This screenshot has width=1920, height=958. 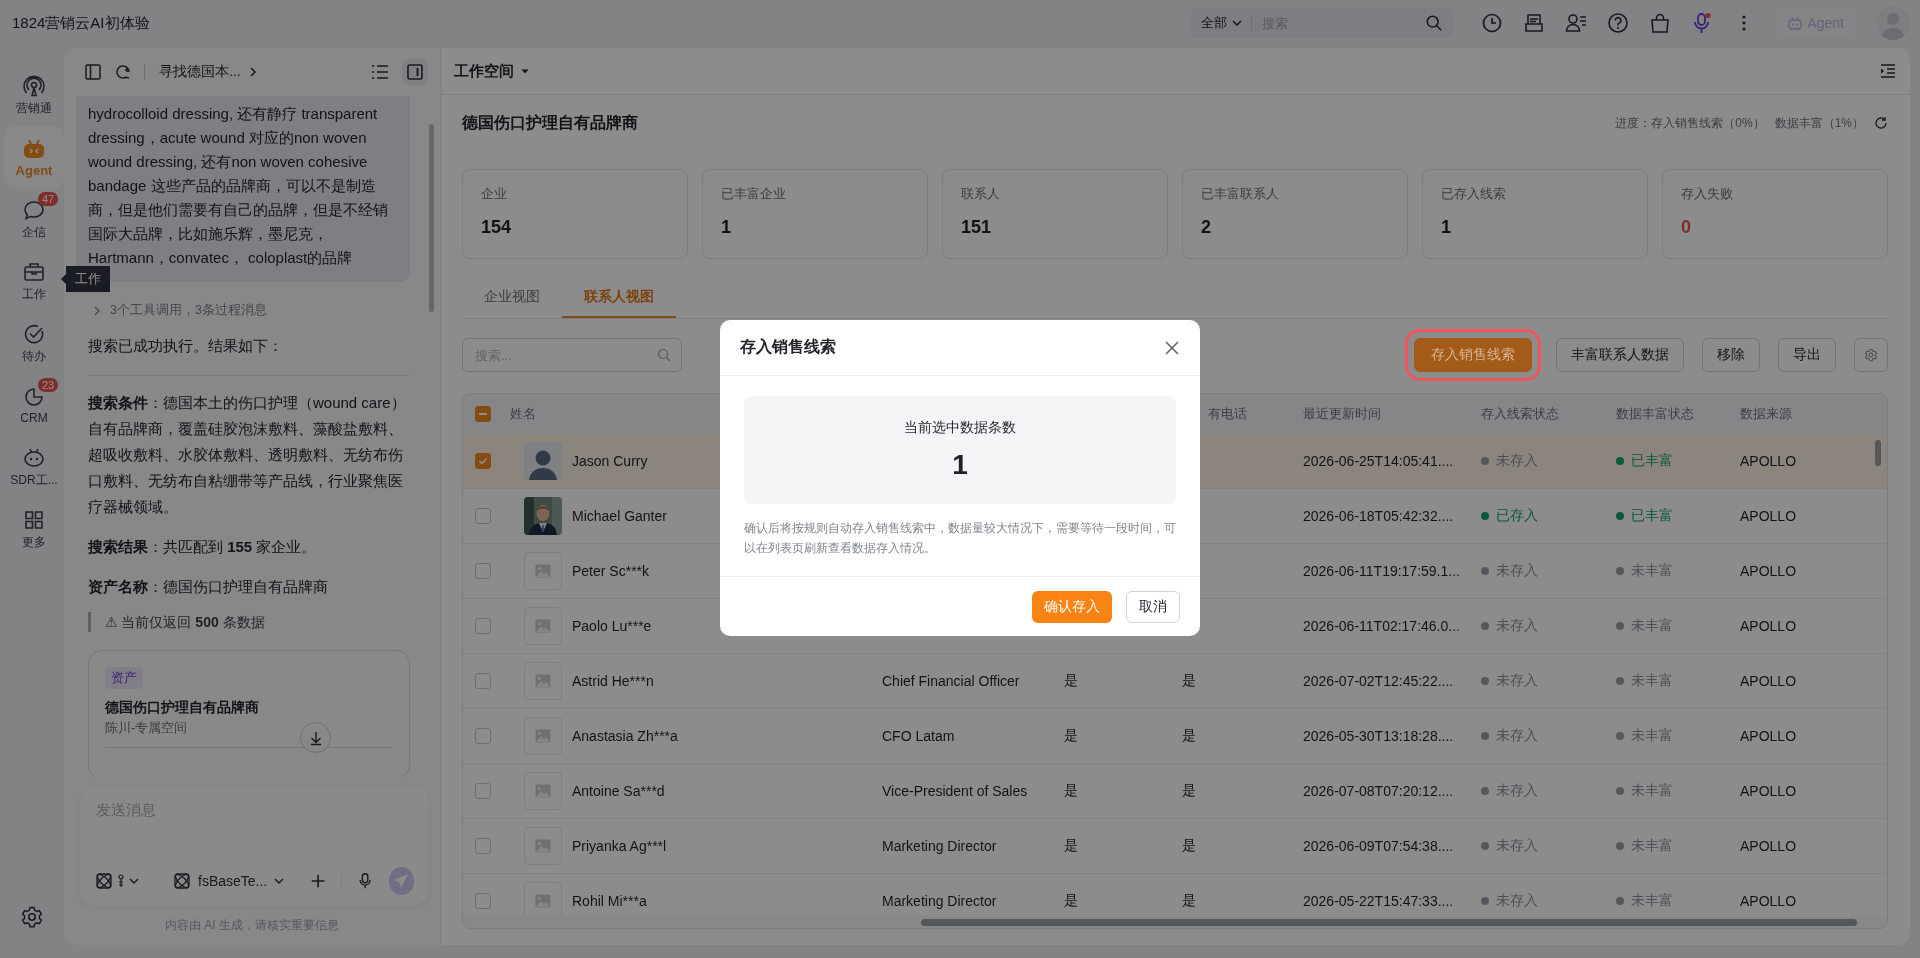 I want to click on stat-label: 企业, so click(x=494, y=194).